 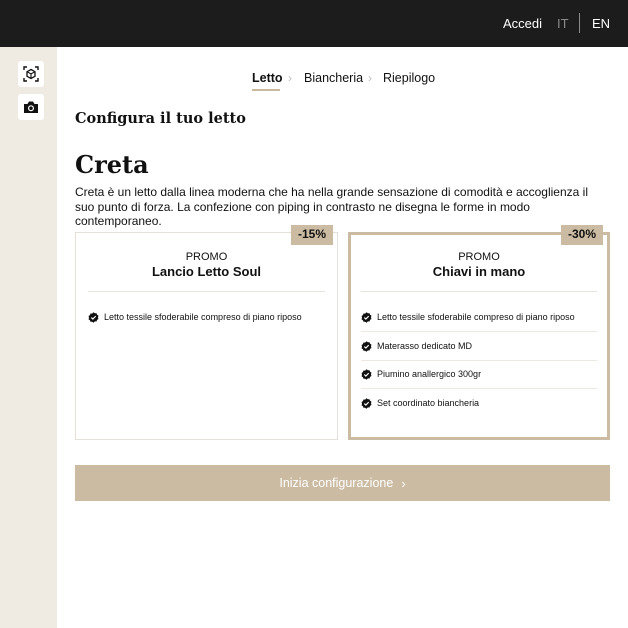 I want to click on section-title: Configura il tuo letto, so click(x=160, y=118).